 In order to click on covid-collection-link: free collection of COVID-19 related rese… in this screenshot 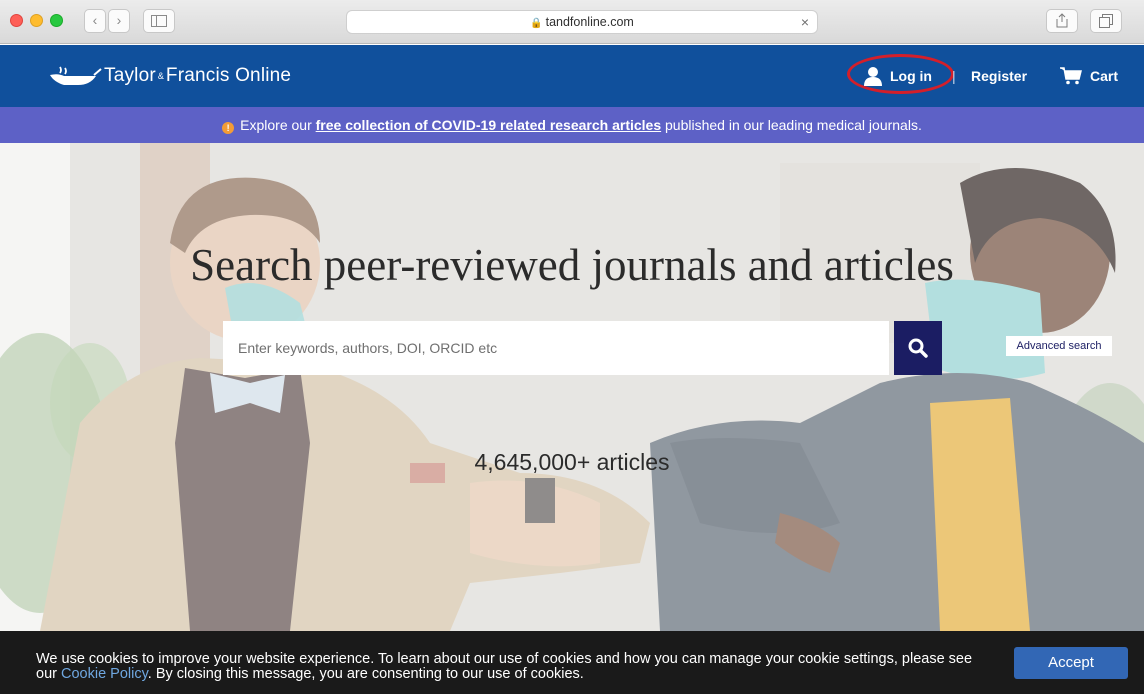, I will do `click(488, 125)`.